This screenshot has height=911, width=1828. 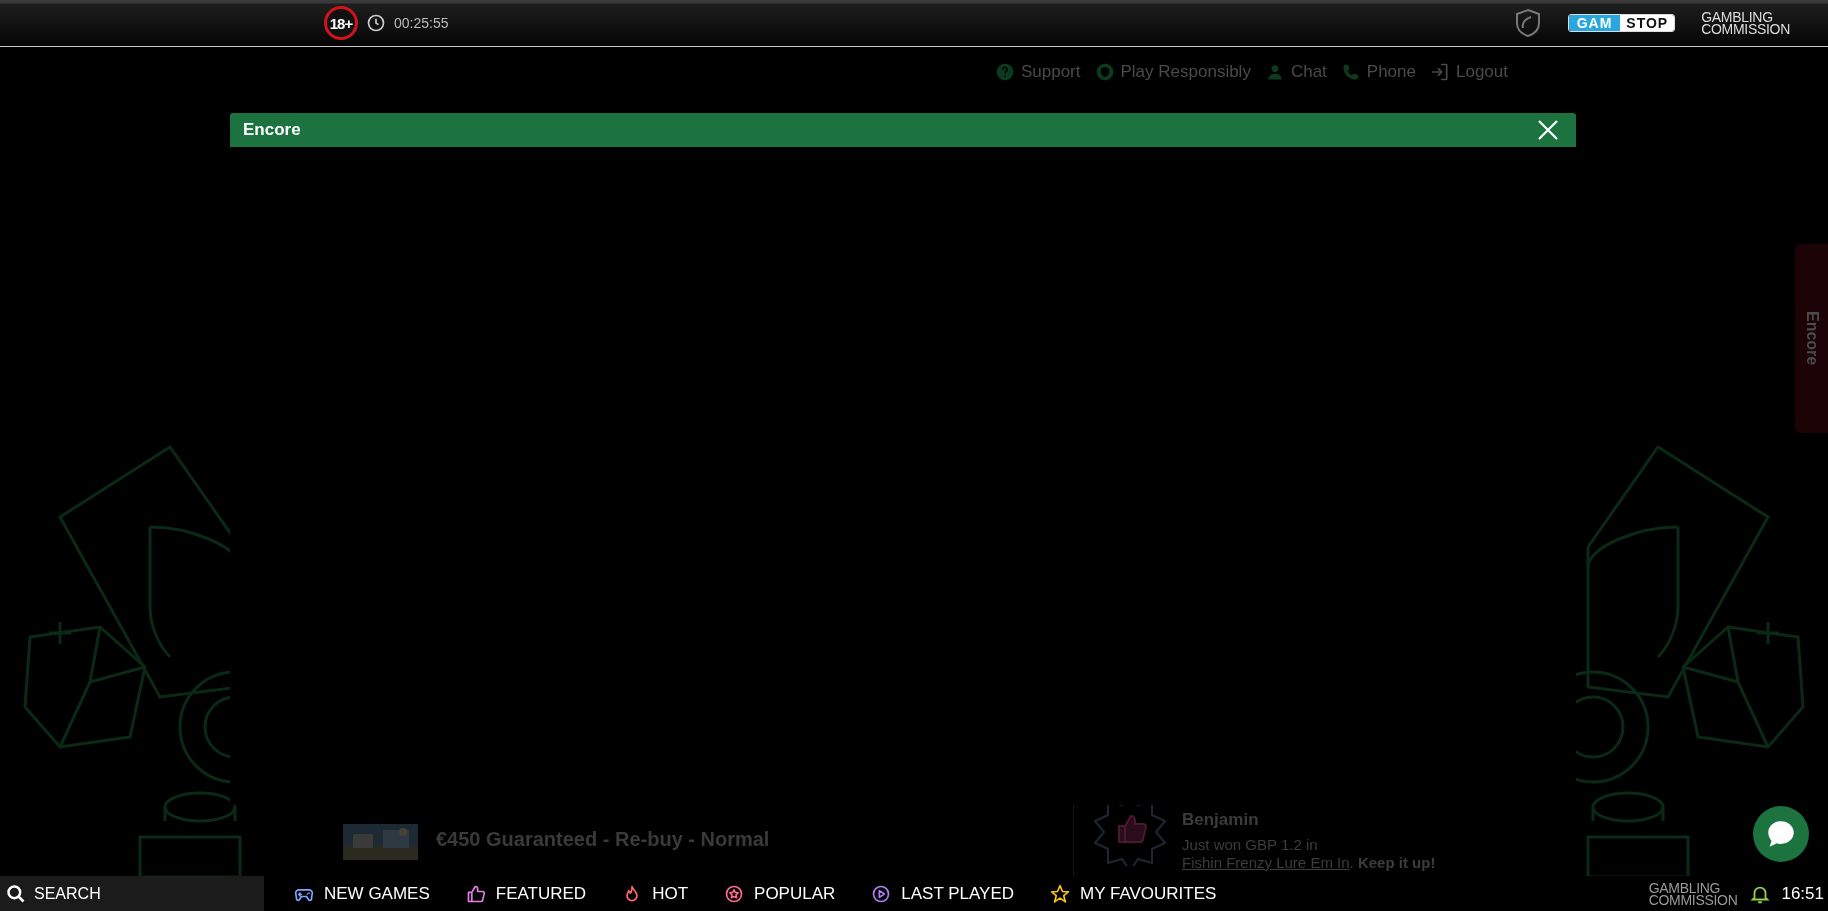 I want to click on help-icon, so click(x=1004, y=72).